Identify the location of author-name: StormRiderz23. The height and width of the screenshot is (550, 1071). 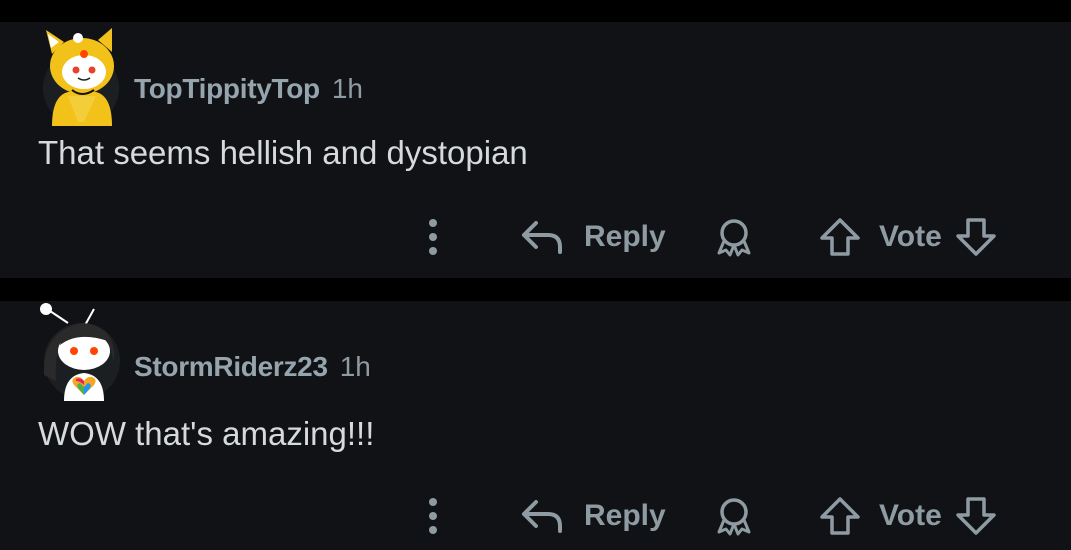
(231, 366).